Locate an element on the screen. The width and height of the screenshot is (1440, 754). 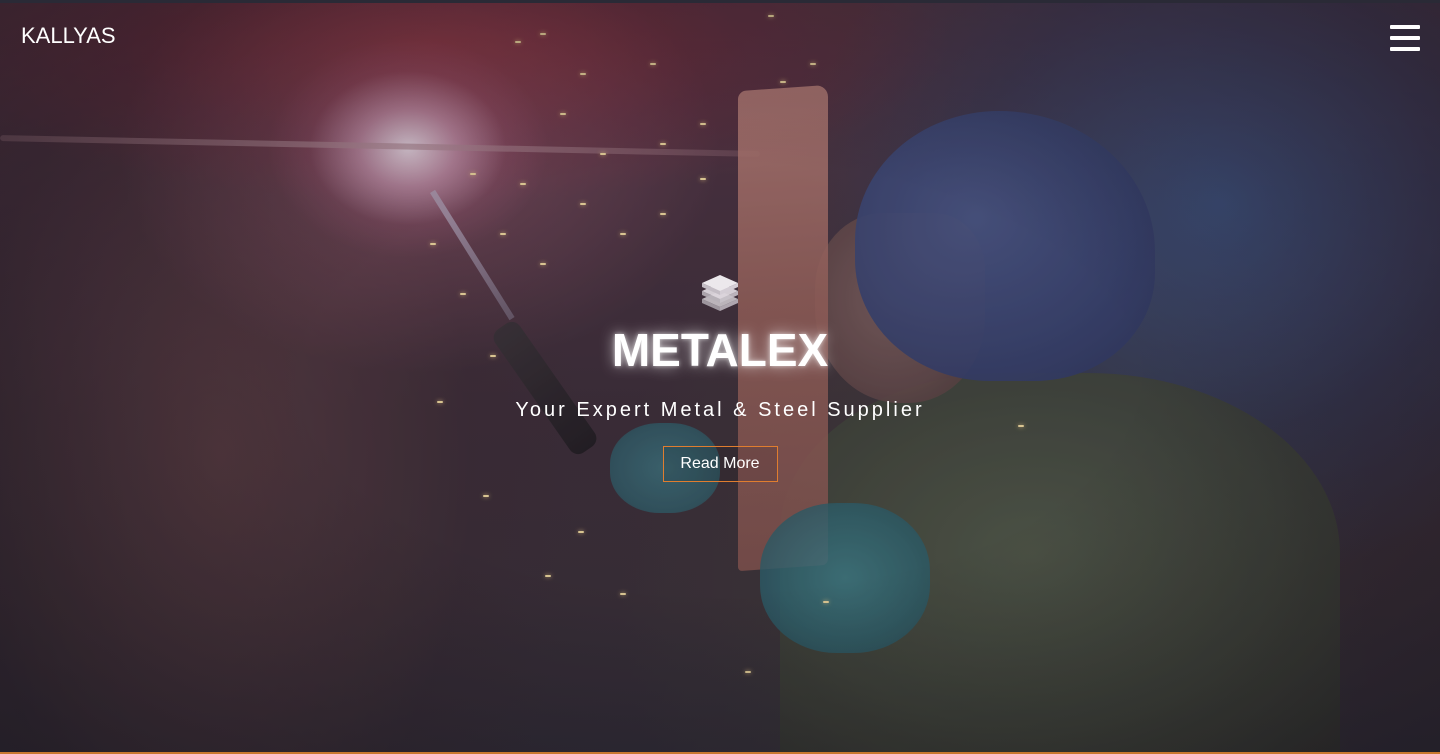
hero-subtitle: Your Expert Metal & Steel Supplier is located at coordinates (720, 410).